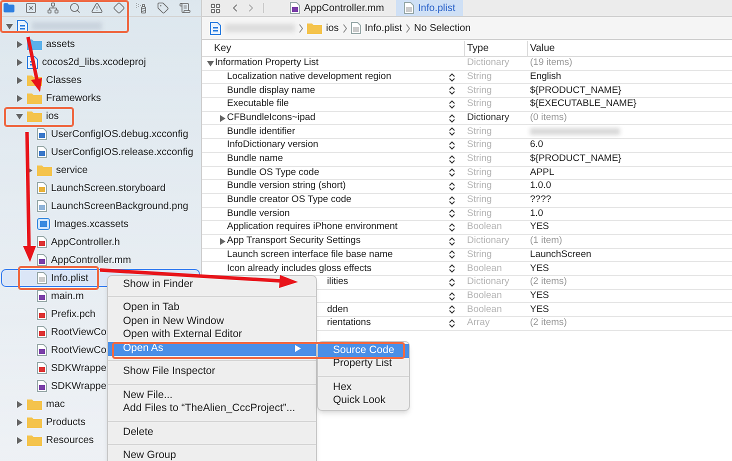  What do you see at coordinates (100, 98) in the screenshot?
I see `tree-row: Frameworks` at bounding box center [100, 98].